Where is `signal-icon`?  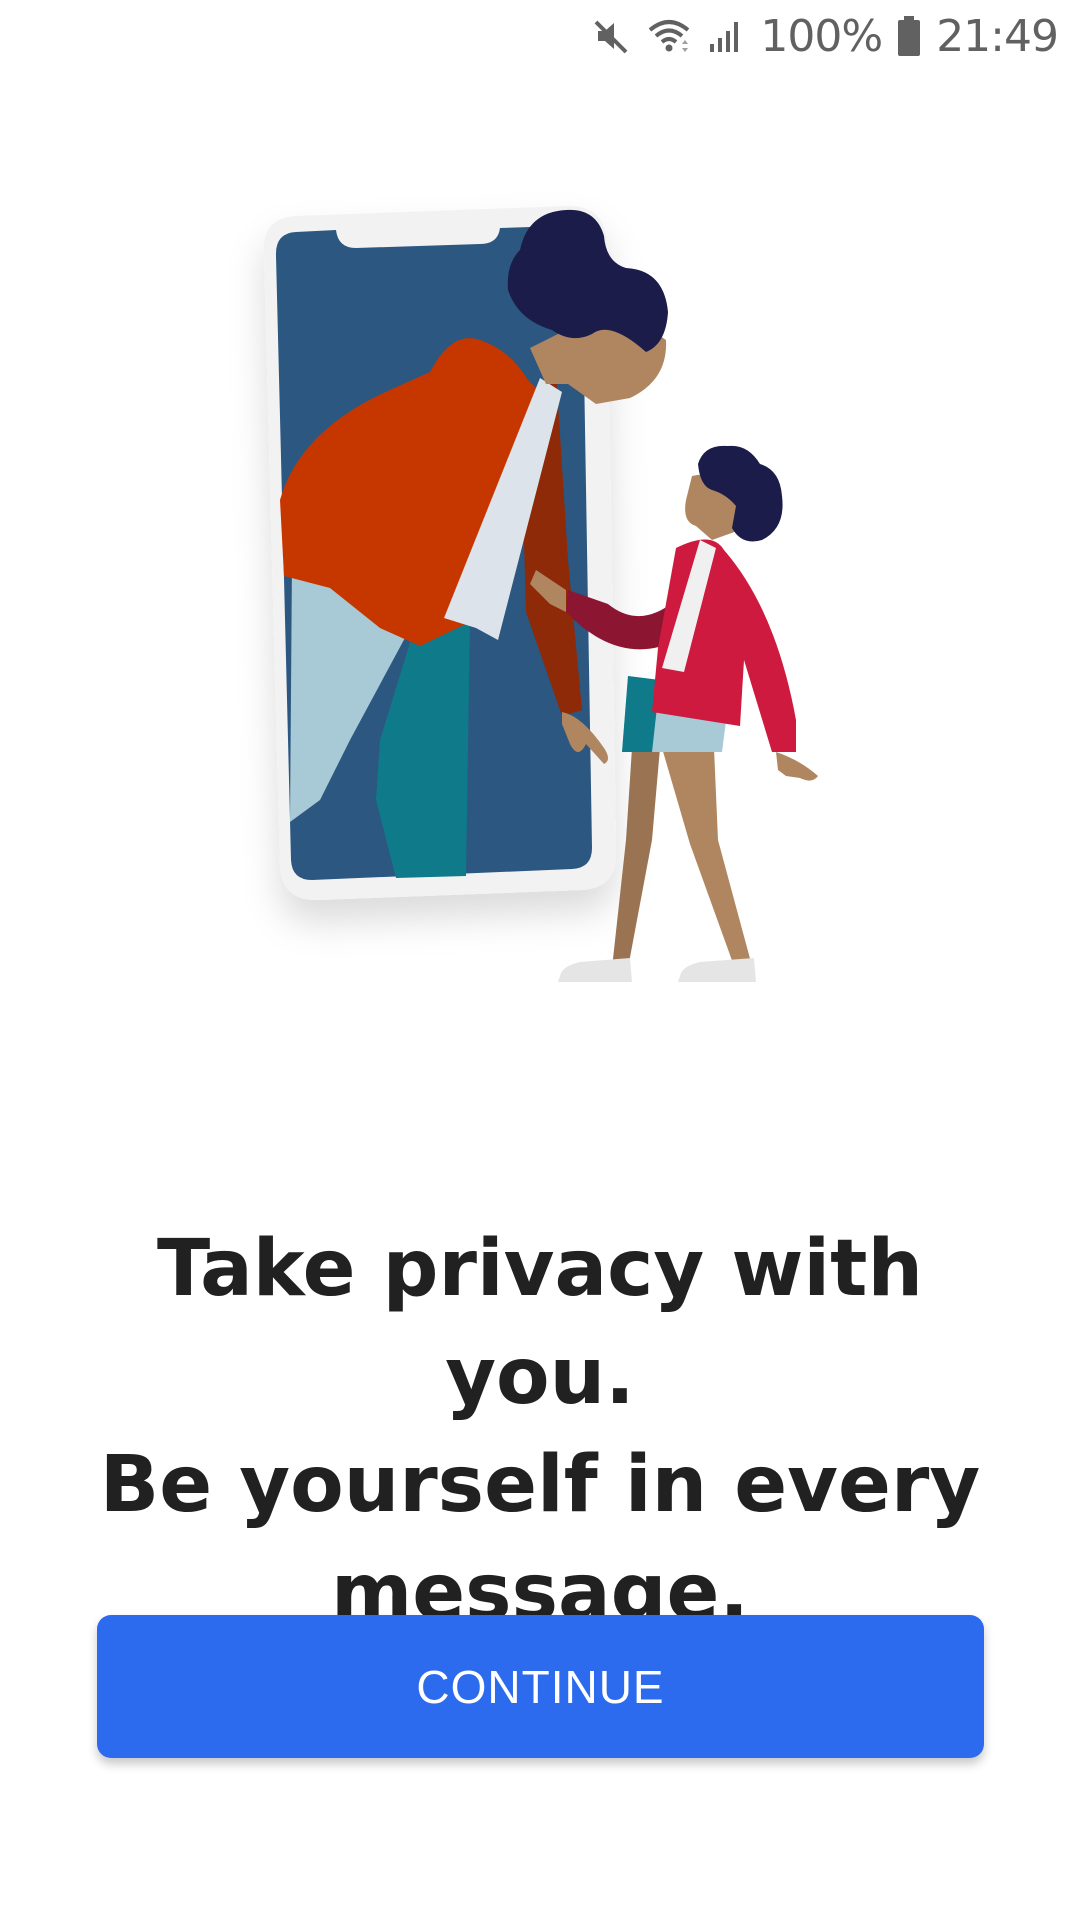
signal-icon is located at coordinates (726, 36).